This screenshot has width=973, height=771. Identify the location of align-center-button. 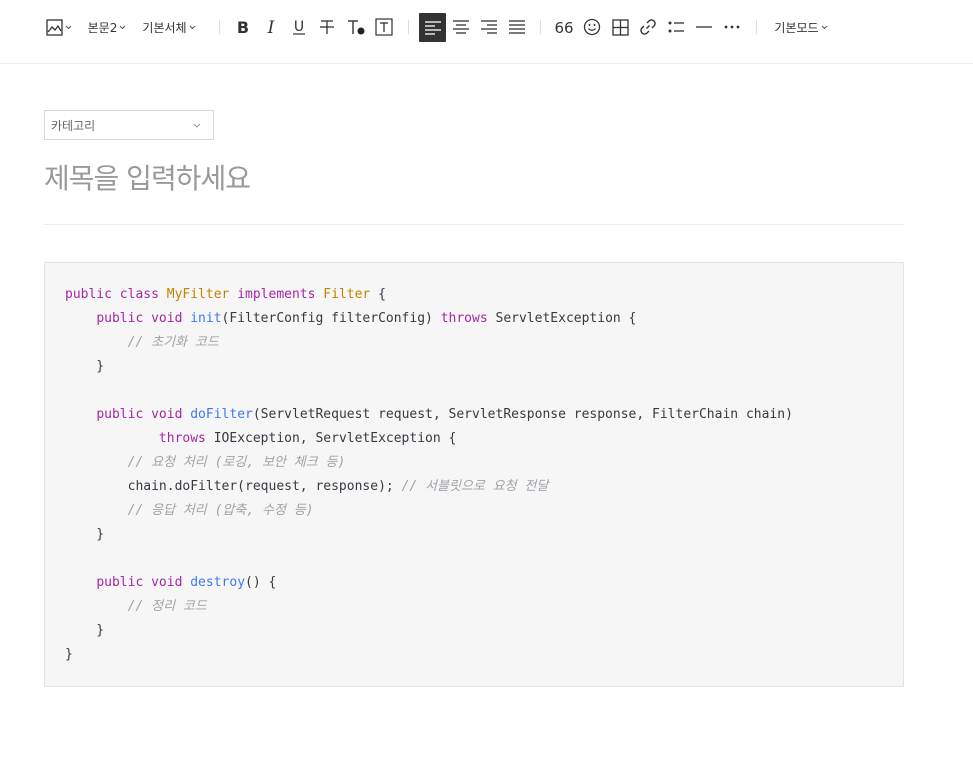
(461, 27).